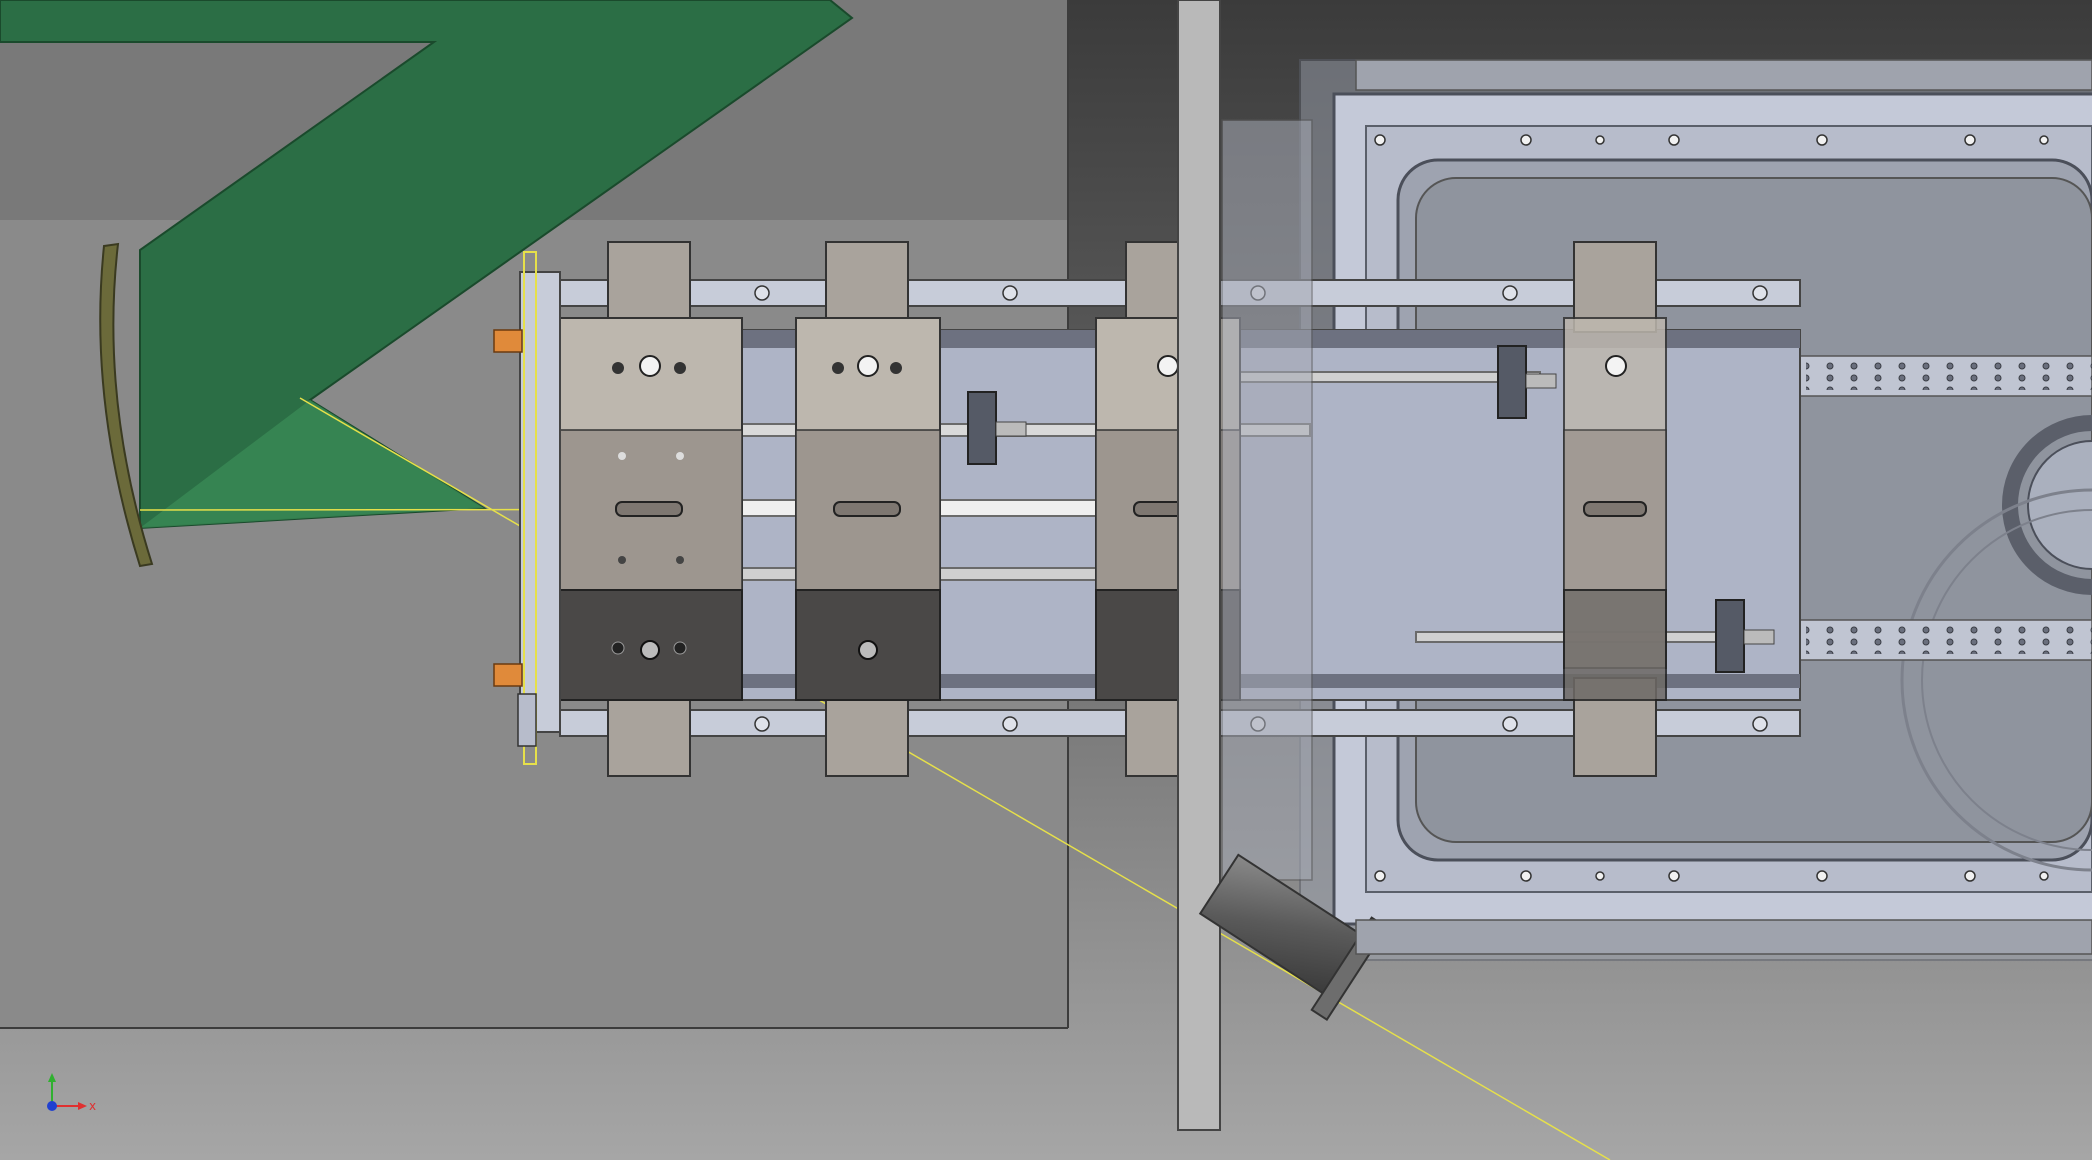 This screenshot has width=2092, height=1160. I want to click on y-axis-arrow-icon, so click(52, 1077).